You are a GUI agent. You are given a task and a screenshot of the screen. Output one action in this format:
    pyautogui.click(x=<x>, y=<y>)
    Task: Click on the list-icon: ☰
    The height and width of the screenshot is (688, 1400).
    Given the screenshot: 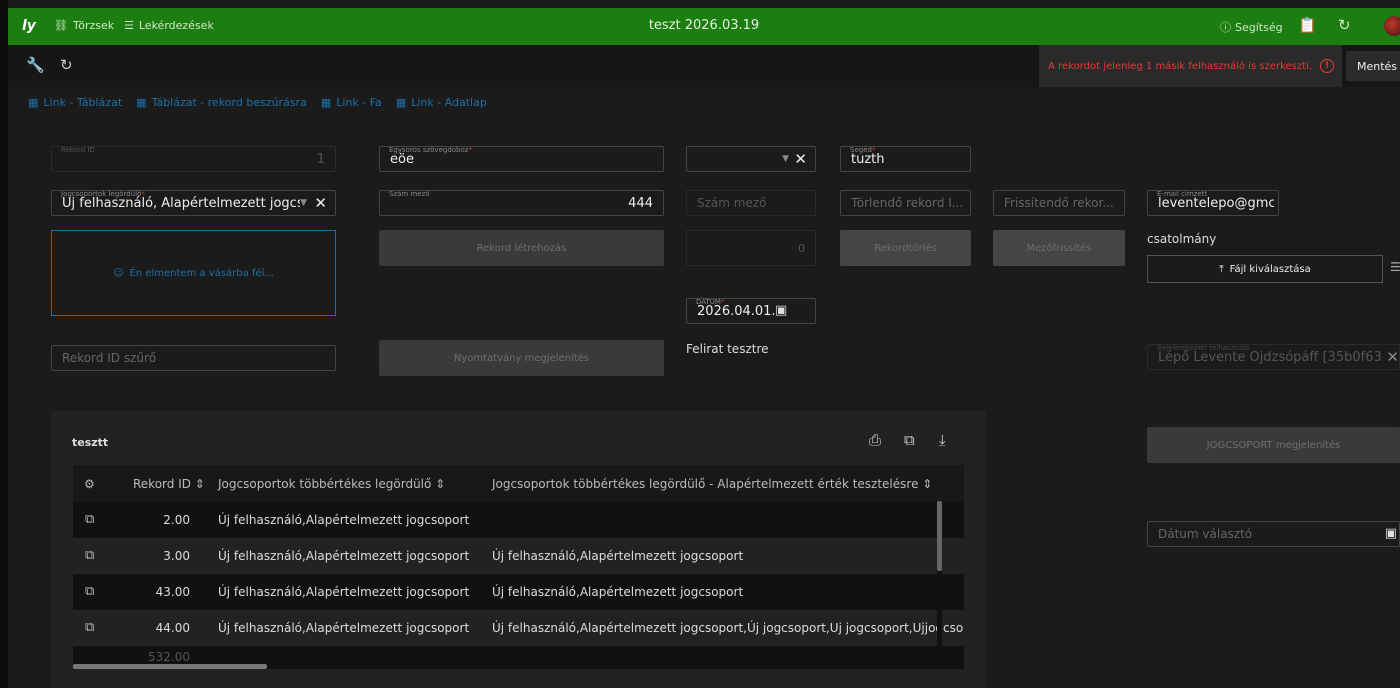 What is the action you would take?
    pyautogui.click(x=1395, y=267)
    